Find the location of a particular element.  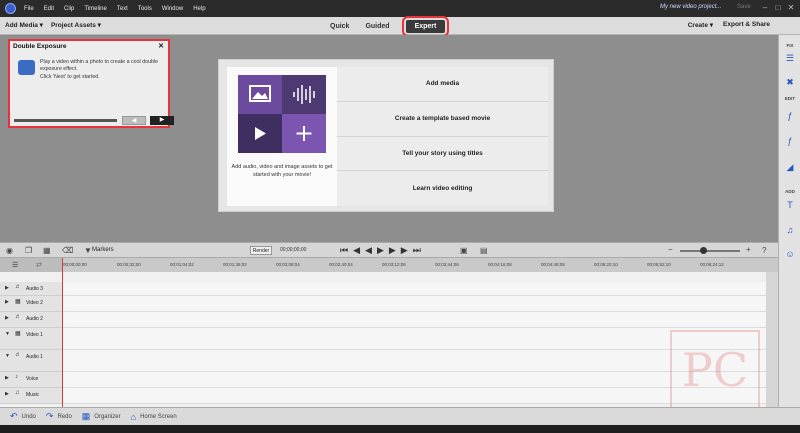

effects-fx-icon: ƒ is located at coordinates (789, 141).